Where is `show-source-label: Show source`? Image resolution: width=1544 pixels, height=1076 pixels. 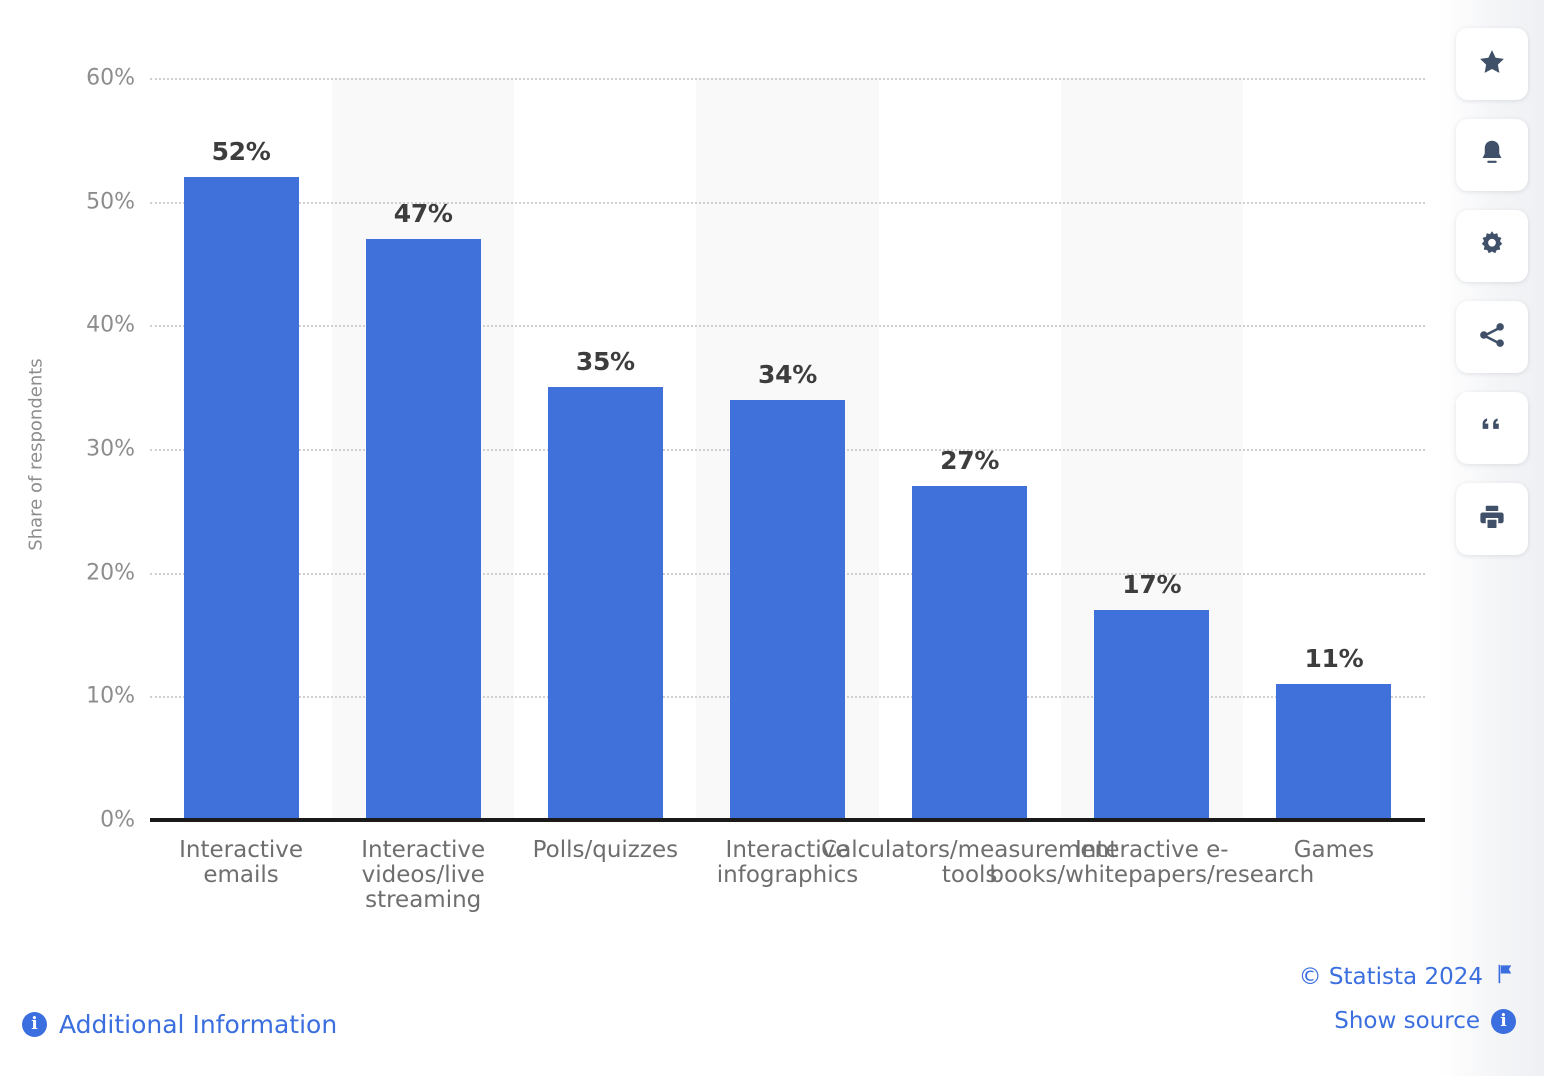 show-source-label: Show source is located at coordinates (1407, 1021).